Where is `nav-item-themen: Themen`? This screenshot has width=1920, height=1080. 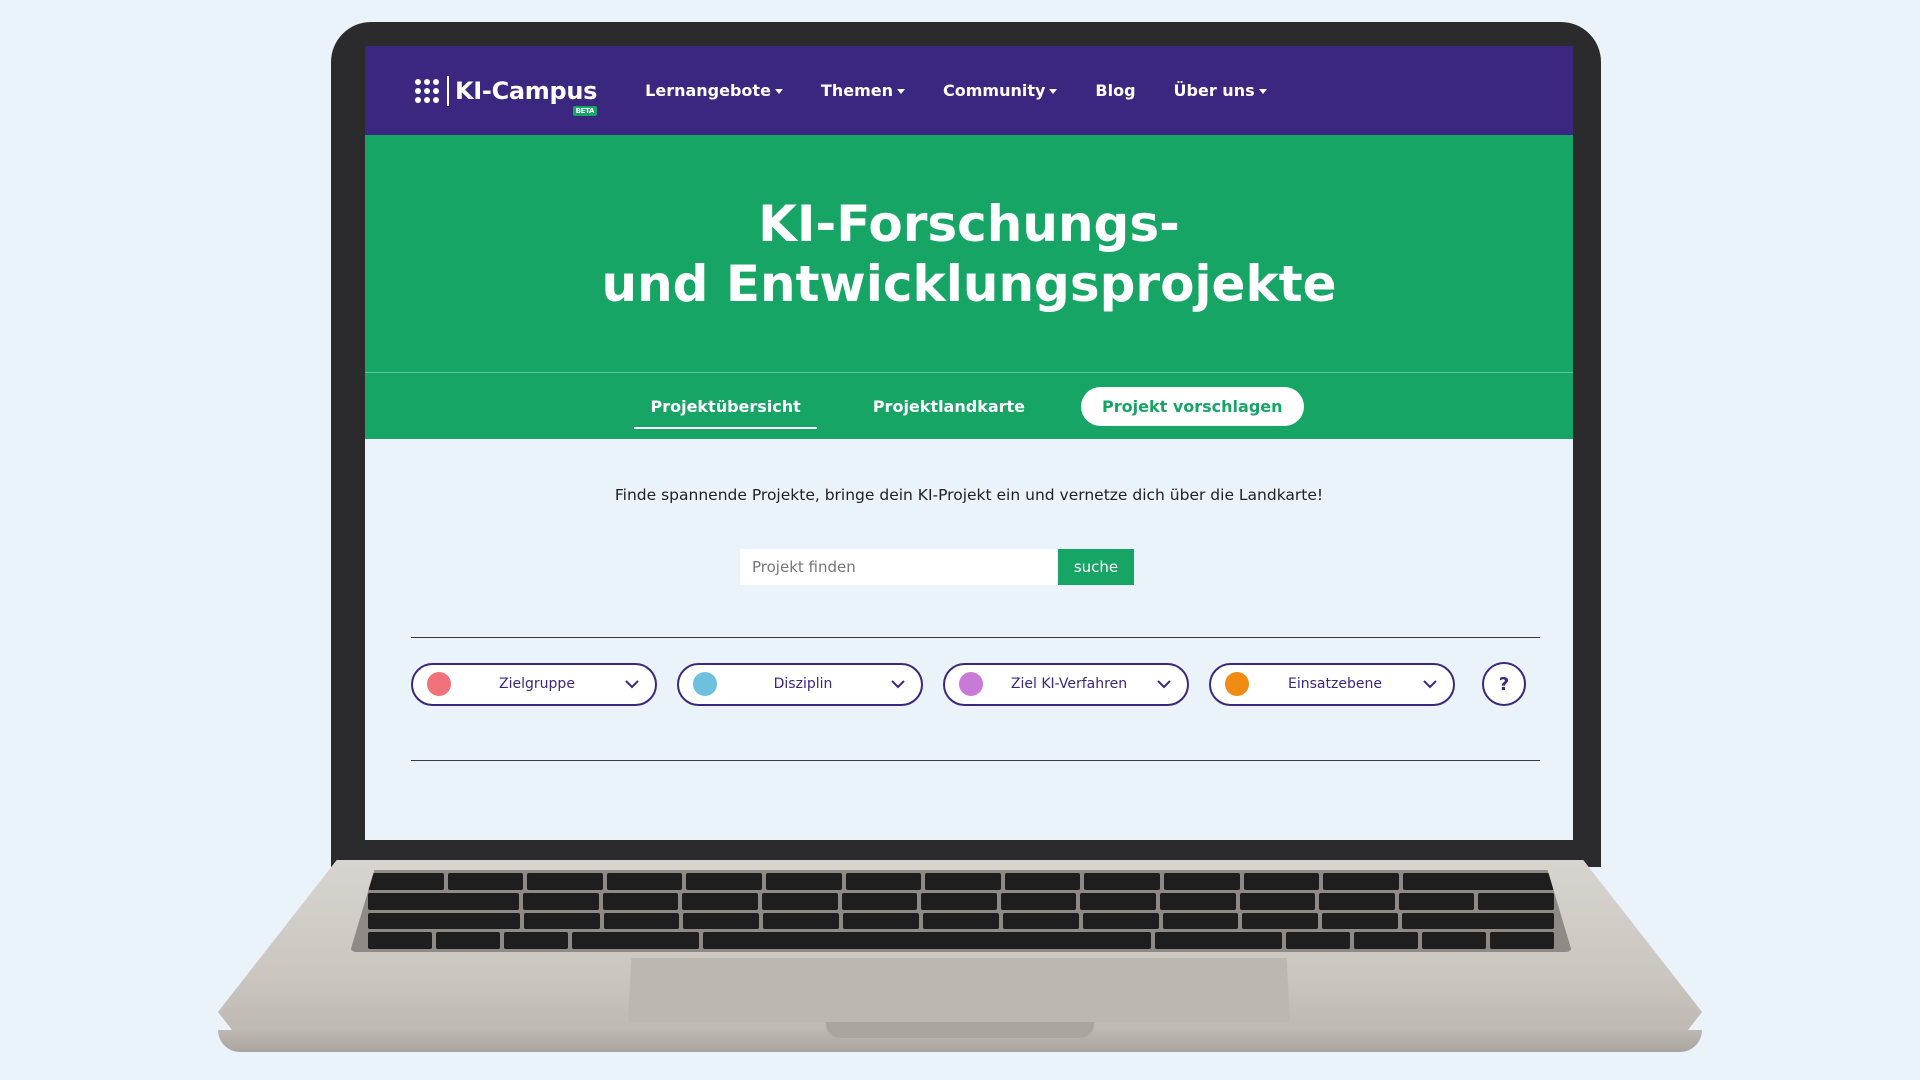 nav-item-themen: Themen is located at coordinates (863, 90).